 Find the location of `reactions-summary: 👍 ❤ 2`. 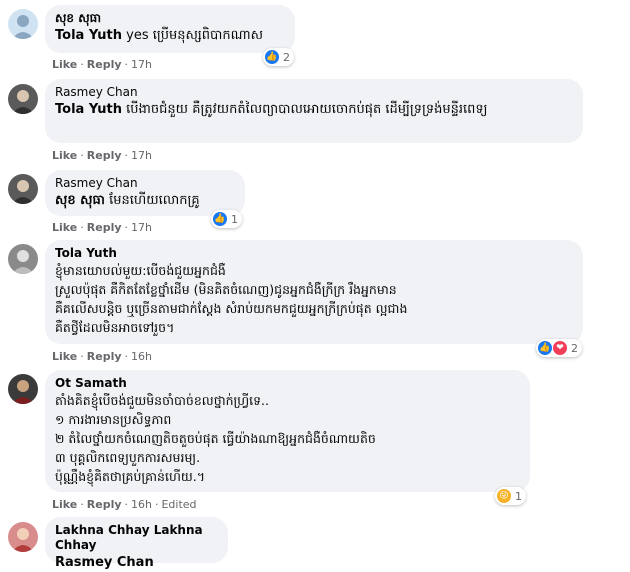

reactions-summary: 👍 ❤ 2 is located at coordinates (559, 348).